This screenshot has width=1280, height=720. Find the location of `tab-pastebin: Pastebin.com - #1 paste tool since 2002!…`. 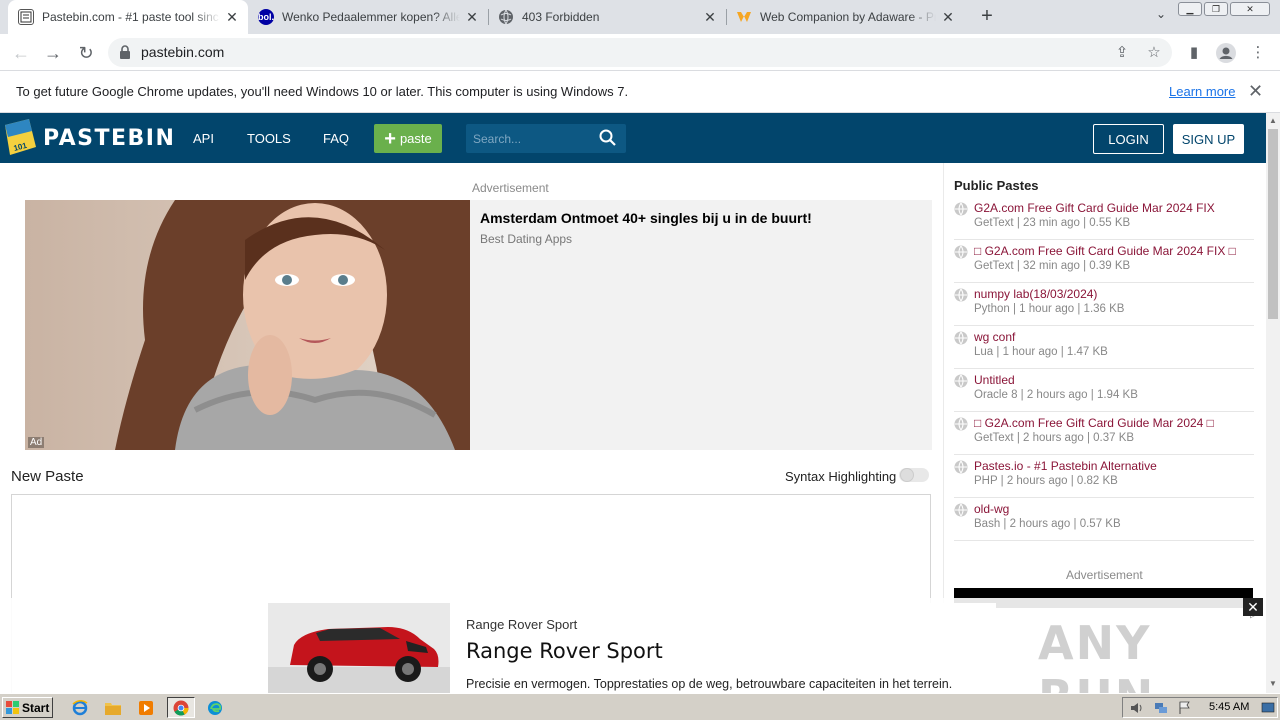

tab-pastebin: Pastebin.com - #1 paste tool since 2002!… is located at coordinates (128, 17).